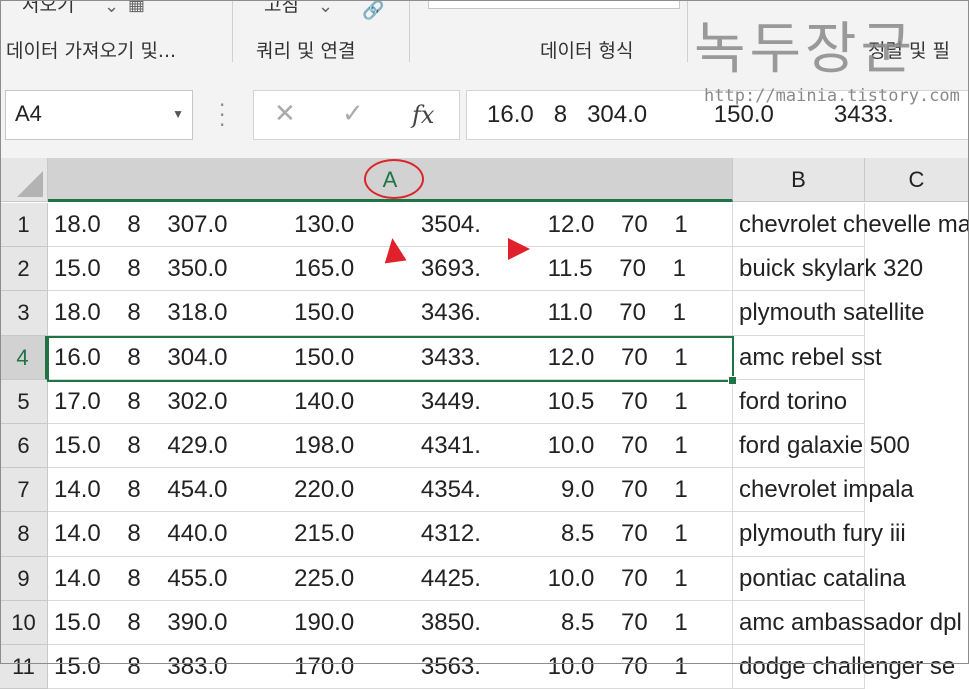  Describe the element at coordinates (24, 534) in the screenshot. I see `row-header: 8` at that location.